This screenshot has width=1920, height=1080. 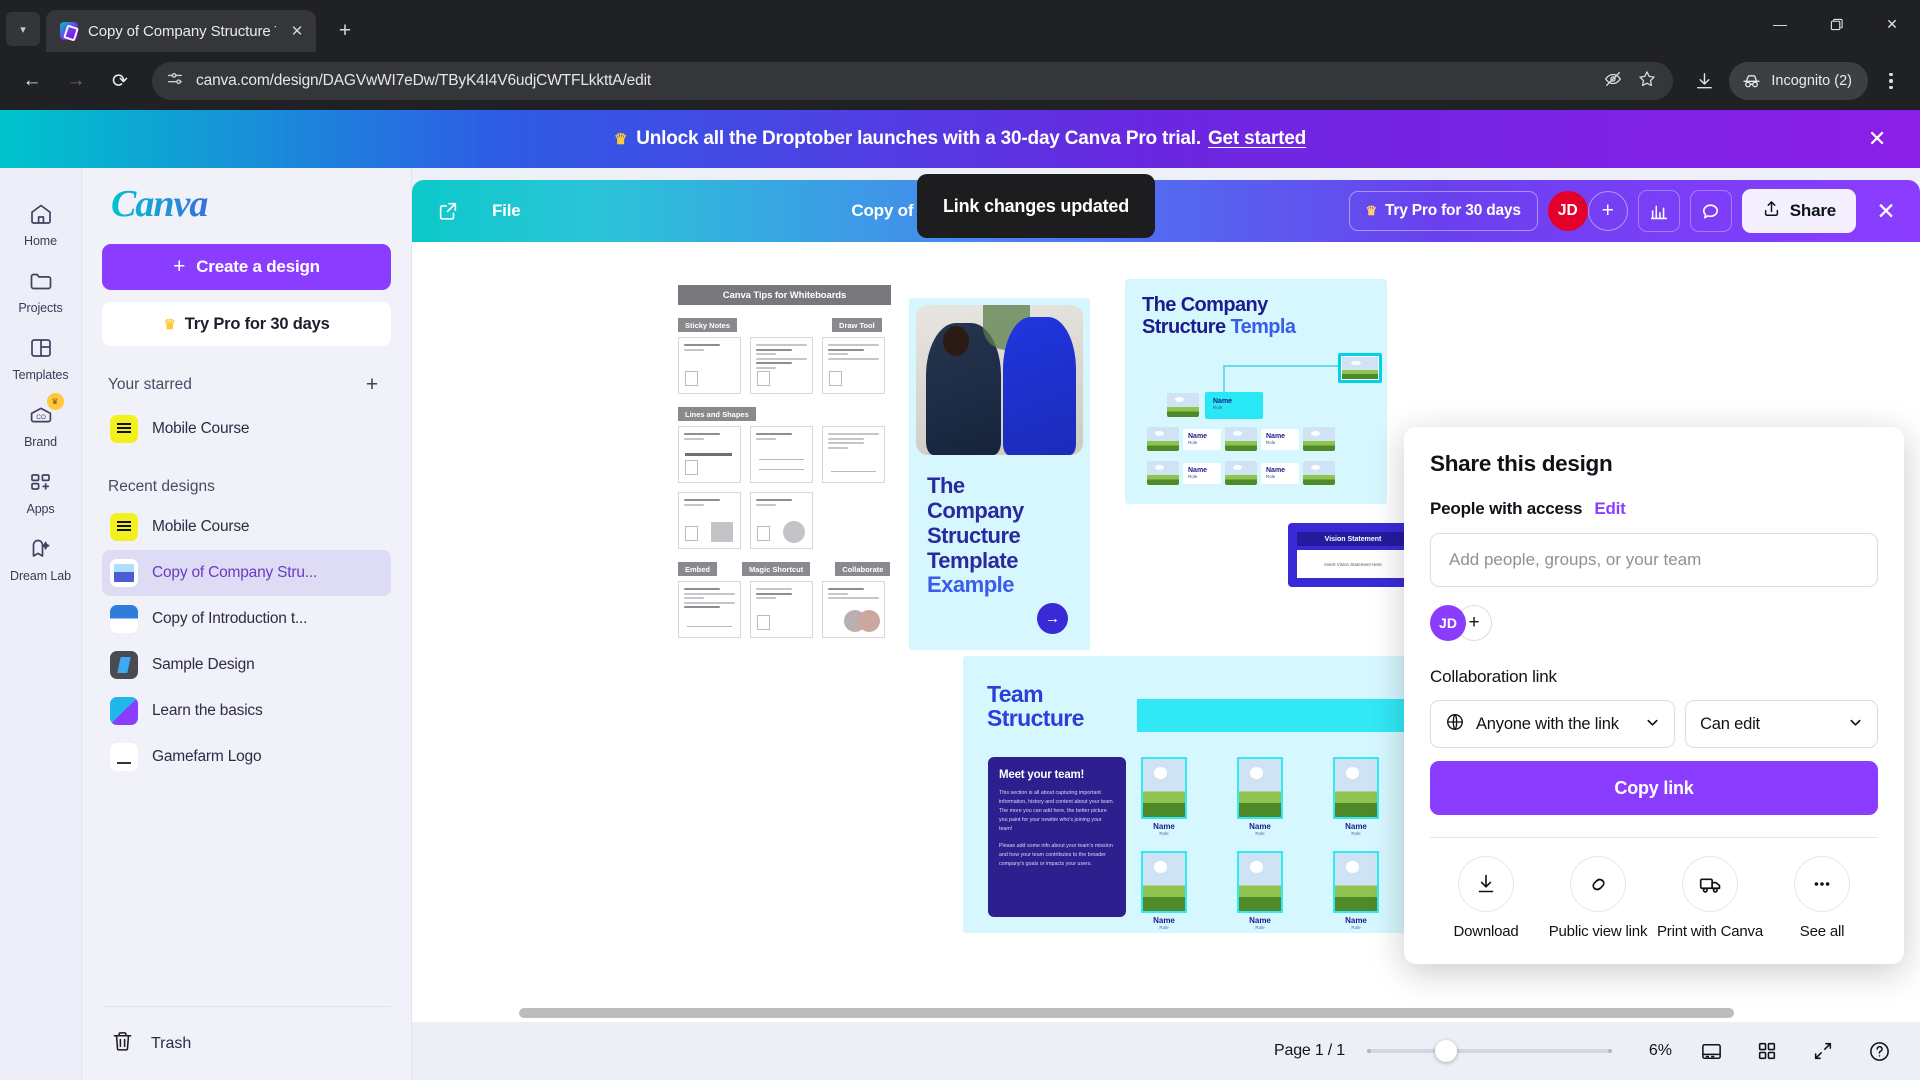 I want to click on org-node-selected, so click(x=1360, y=368).